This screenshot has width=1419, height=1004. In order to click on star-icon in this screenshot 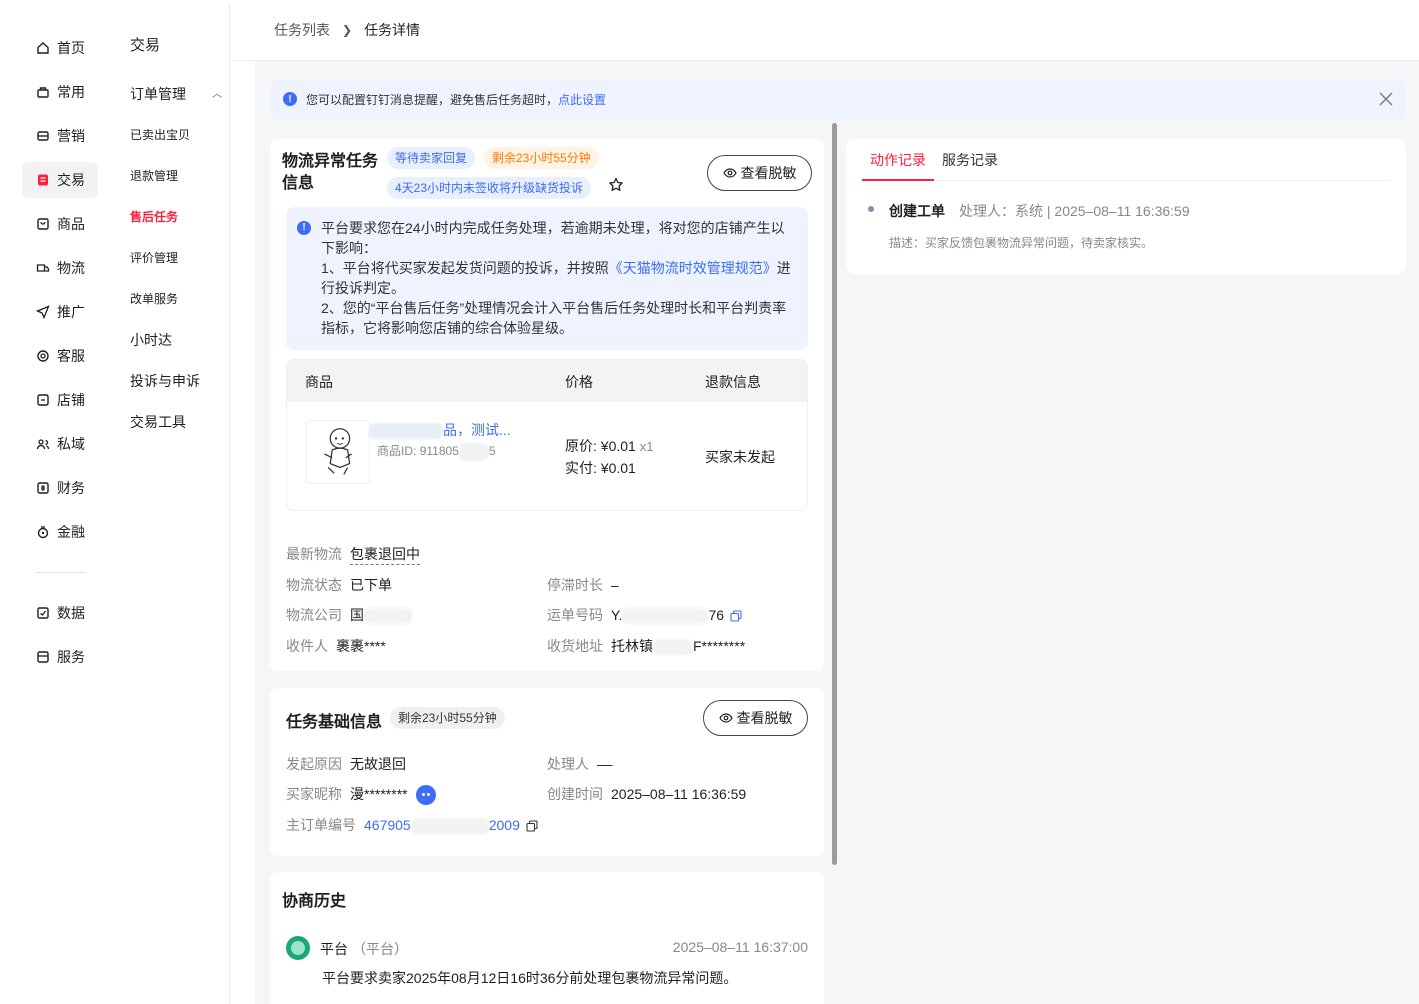, I will do `click(616, 185)`.